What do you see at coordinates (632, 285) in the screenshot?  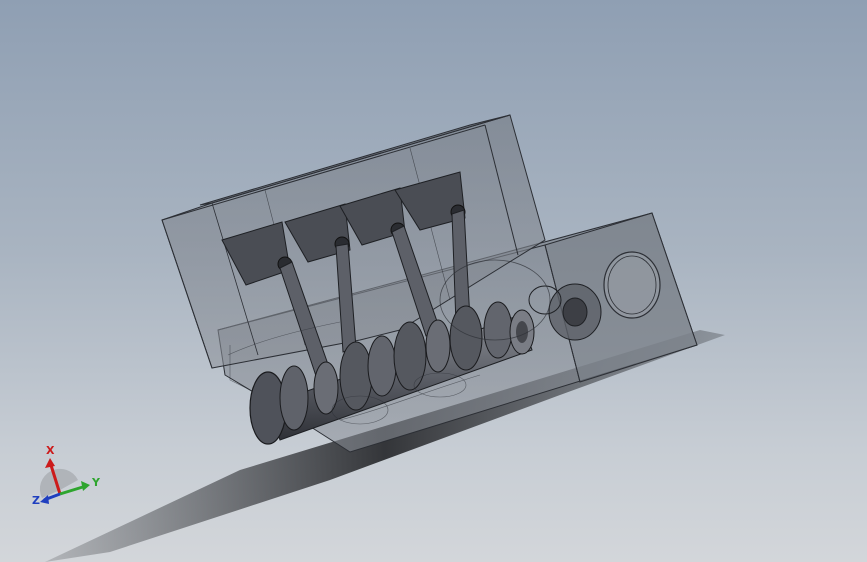 I see `end-port` at bounding box center [632, 285].